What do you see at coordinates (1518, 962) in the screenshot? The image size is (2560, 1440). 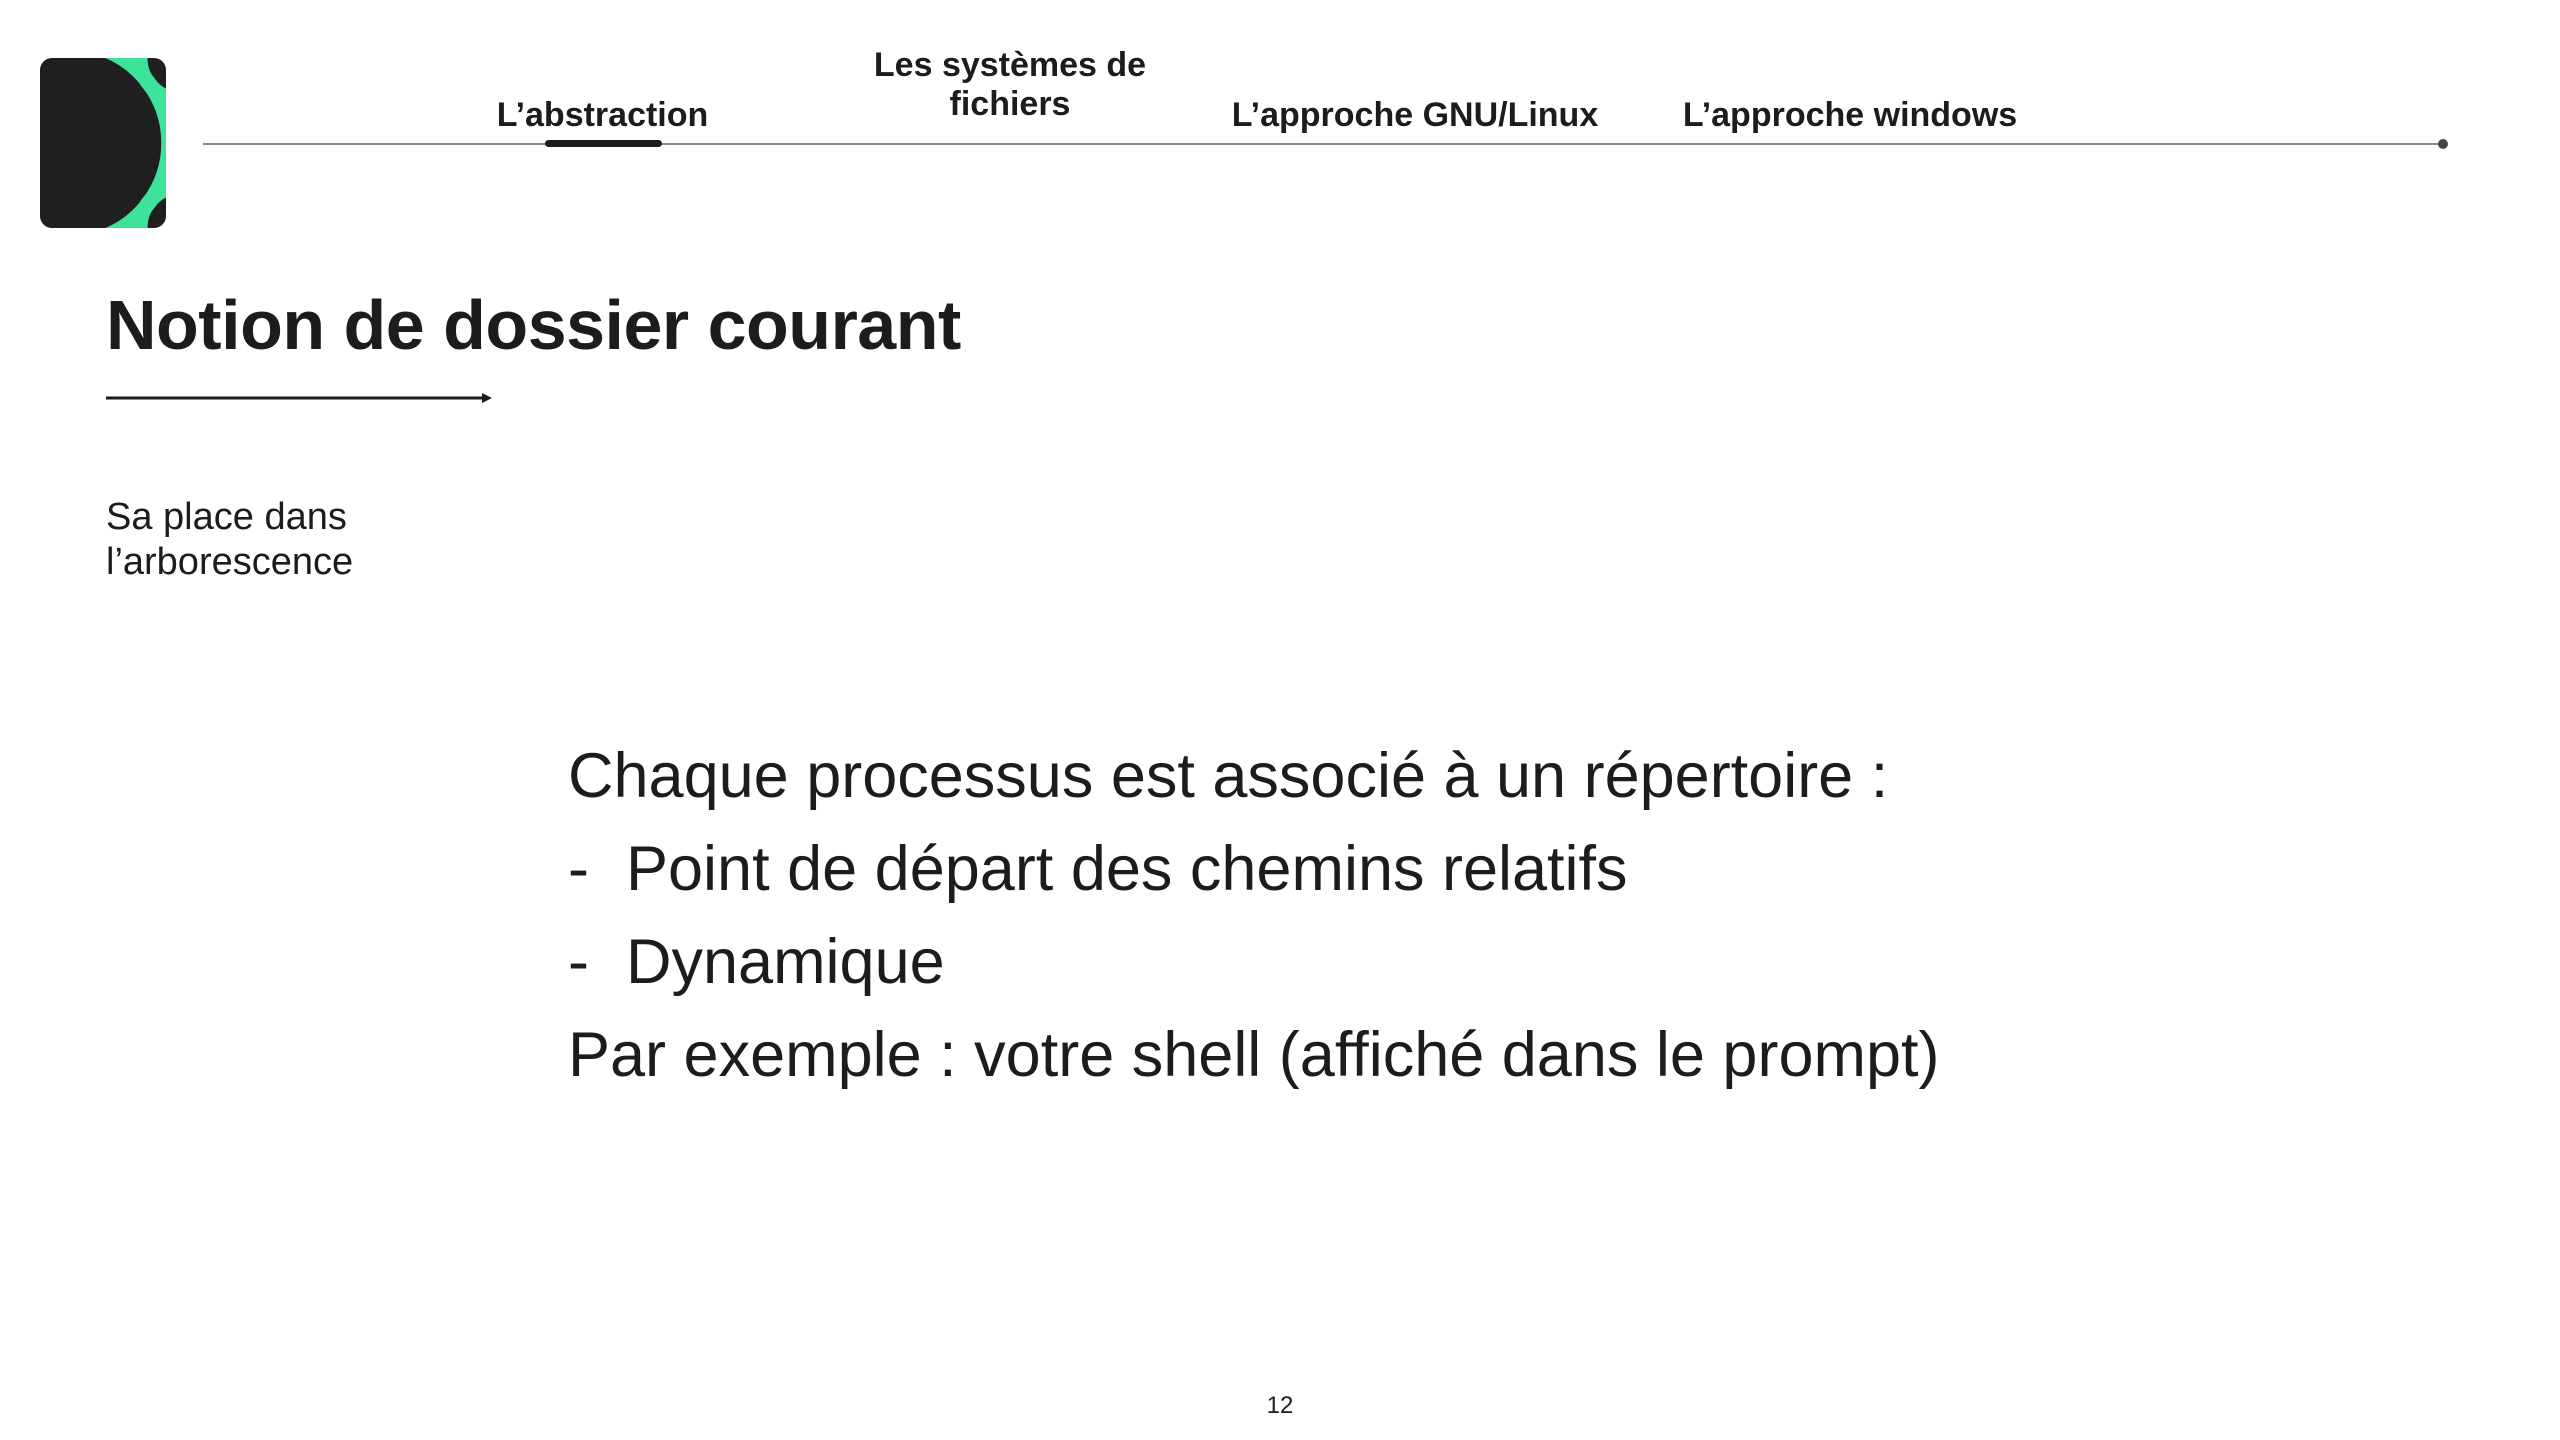 I see `list-item: - Dynamique` at bounding box center [1518, 962].